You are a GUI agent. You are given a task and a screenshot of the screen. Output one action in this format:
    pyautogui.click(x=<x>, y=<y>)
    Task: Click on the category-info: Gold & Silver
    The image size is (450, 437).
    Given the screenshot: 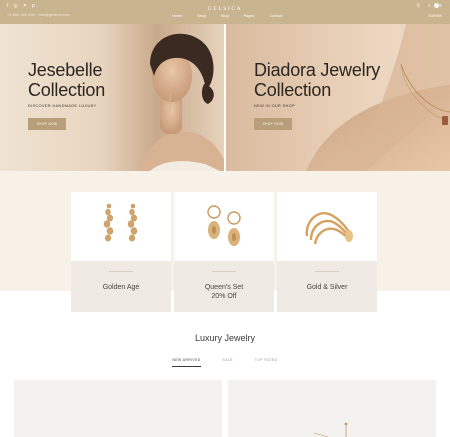 What is the action you would take?
    pyautogui.click(x=327, y=286)
    